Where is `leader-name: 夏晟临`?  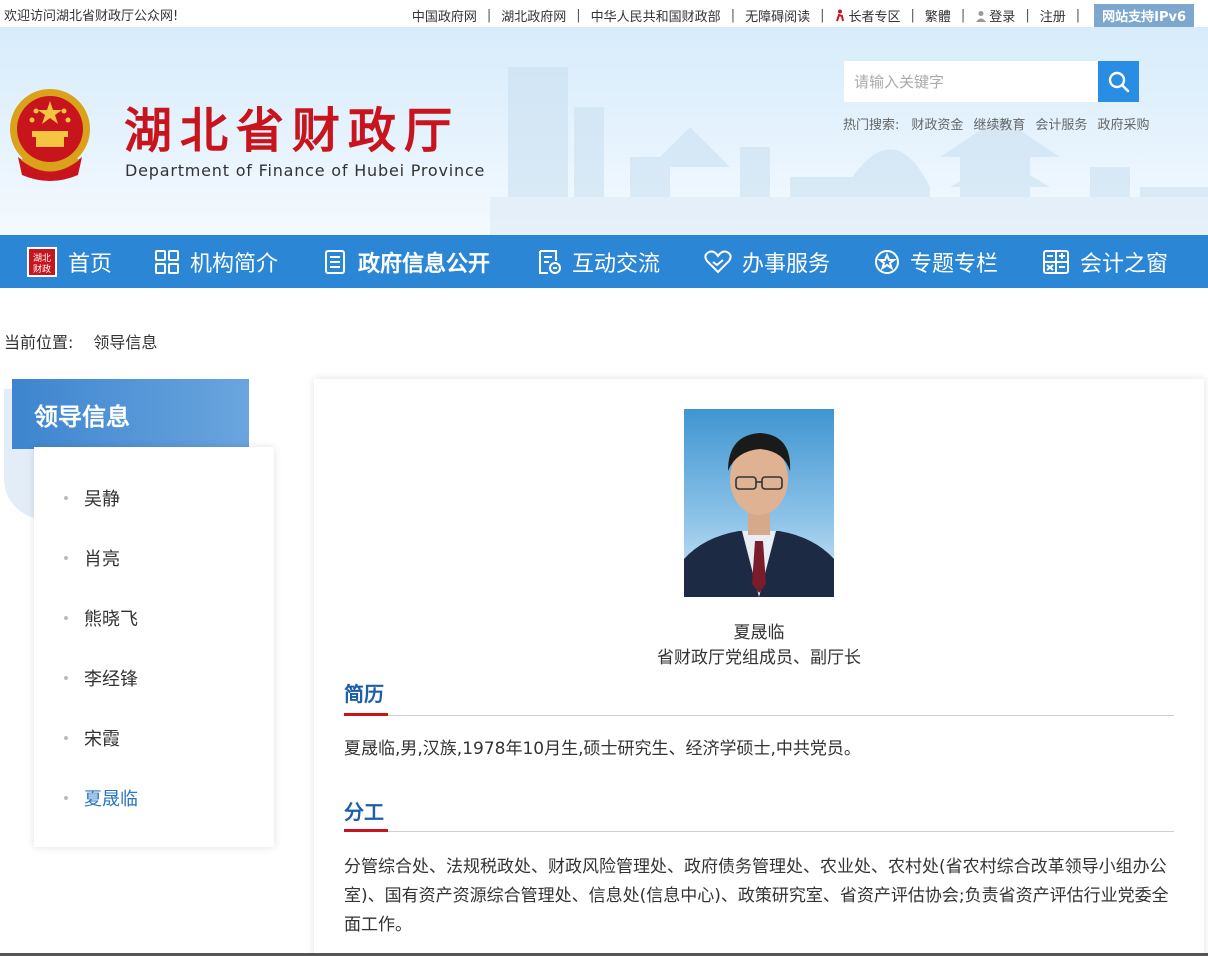 leader-name: 夏晟临 is located at coordinates (759, 633).